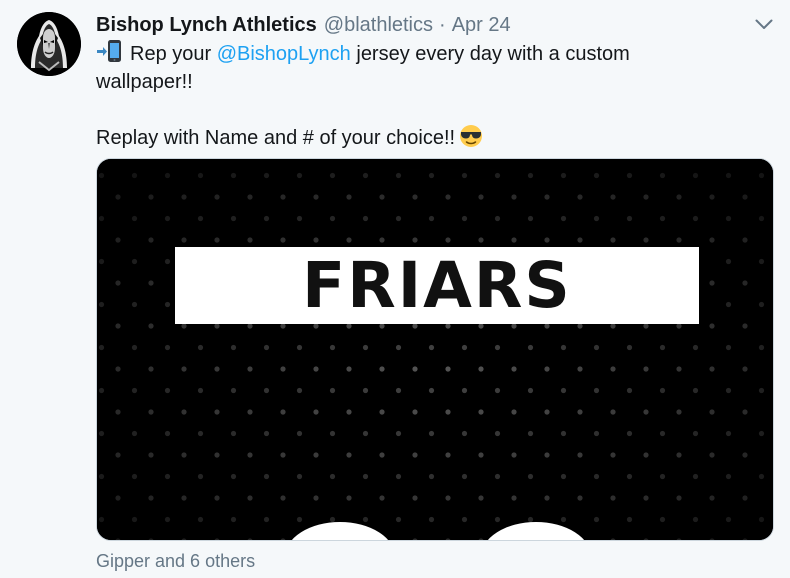 The height and width of the screenshot is (578, 790). I want to click on mobile-phone-arrow-icon, so click(109, 51).